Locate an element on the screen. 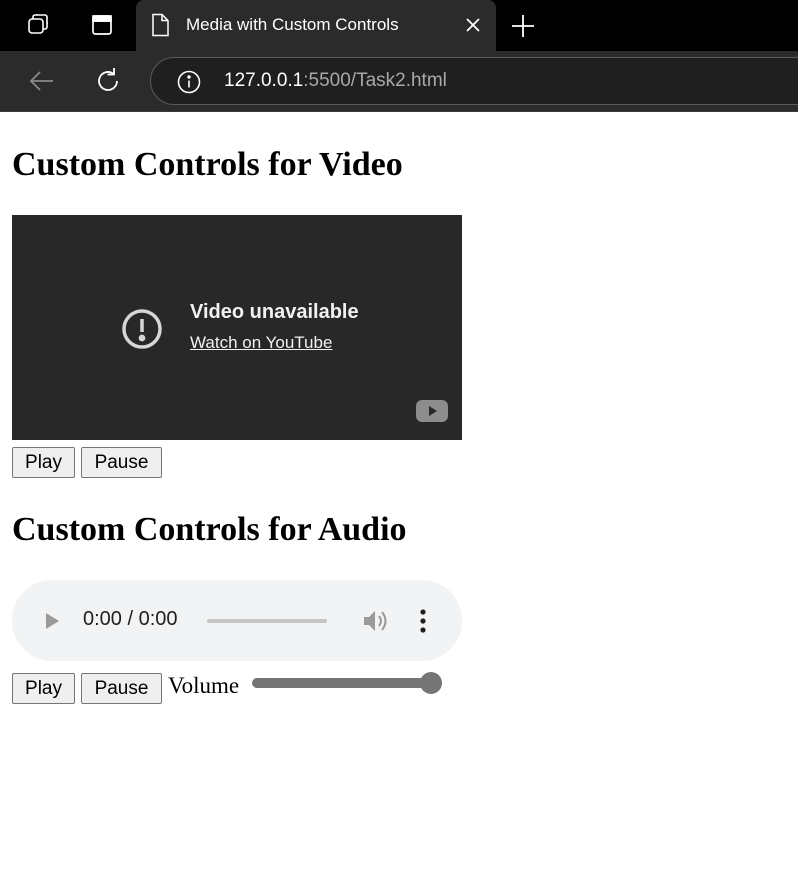 The height and width of the screenshot is (895, 798). tab-actions-button is located at coordinates (102, 25).